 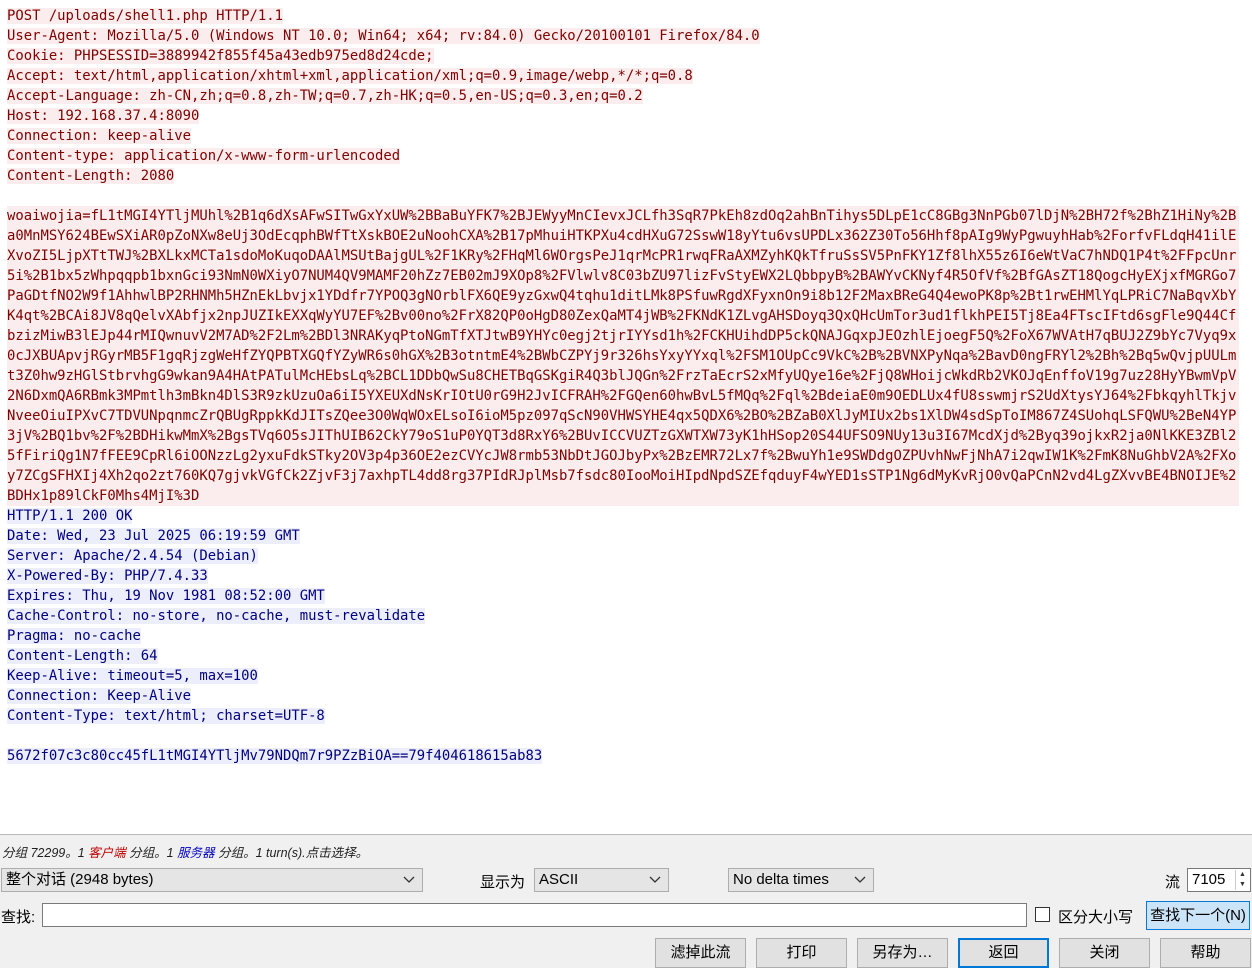 I want to click on stream-spinner: ▲ ▼, so click(x=1242, y=880).